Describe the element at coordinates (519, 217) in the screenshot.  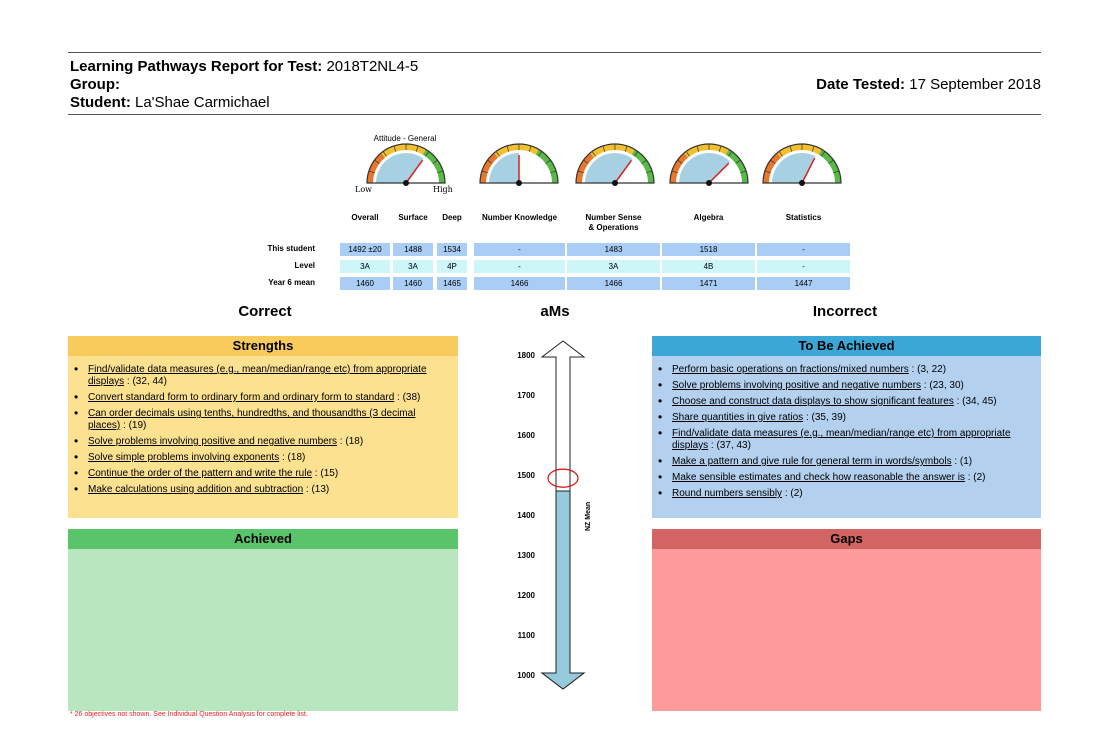
I see `table-column-header: Number Knowledge` at that location.